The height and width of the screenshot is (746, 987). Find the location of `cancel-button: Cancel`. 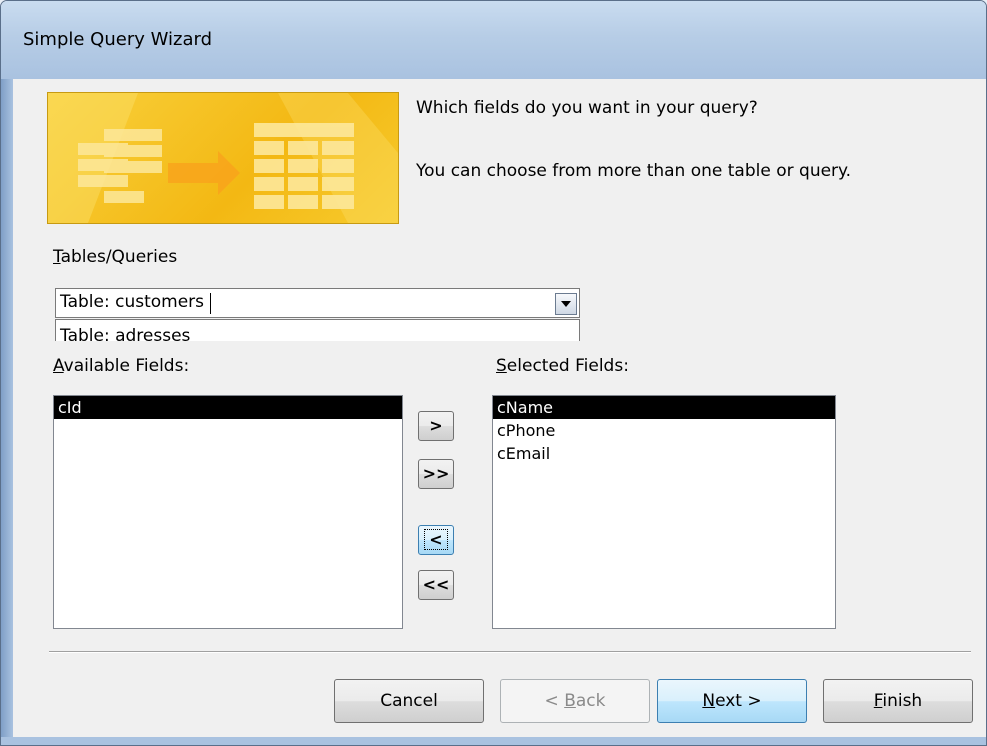

cancel-button: Cancel is located at coordinates (409, 701).